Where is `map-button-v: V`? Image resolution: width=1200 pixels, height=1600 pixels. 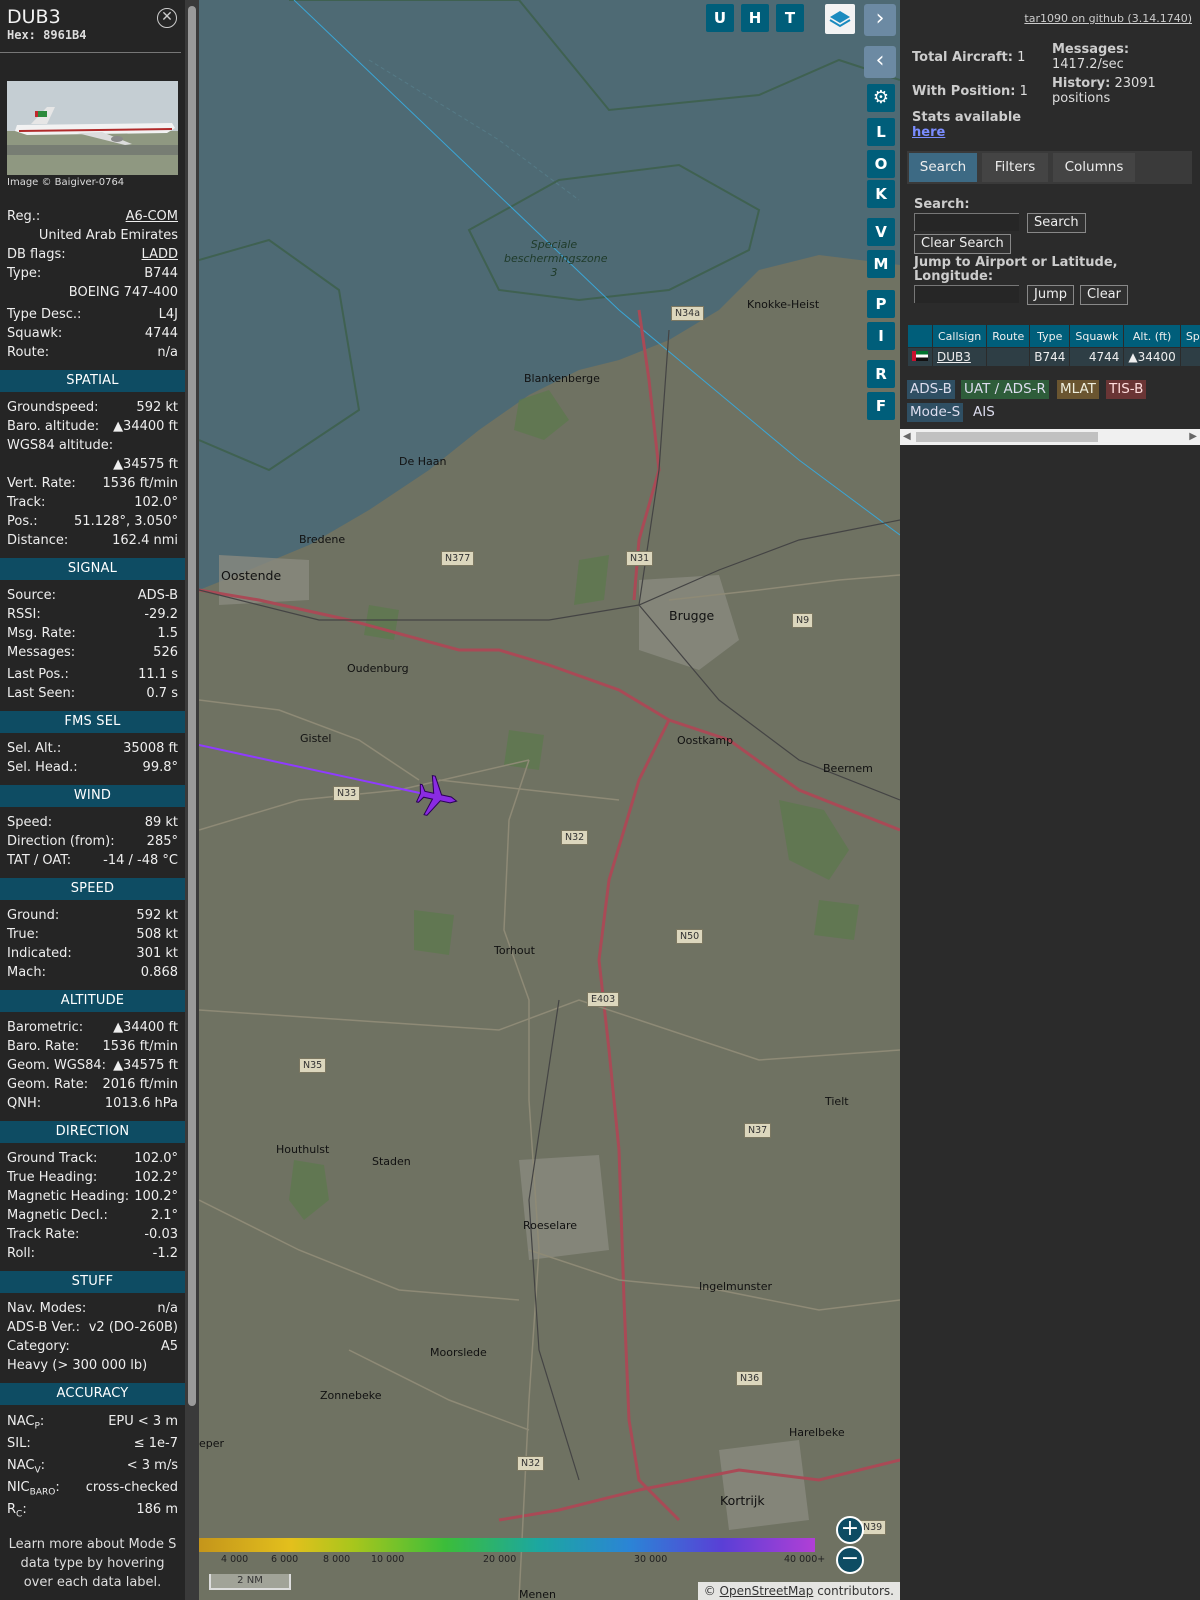
map-button-v: V is located at coordinates (881, 232).